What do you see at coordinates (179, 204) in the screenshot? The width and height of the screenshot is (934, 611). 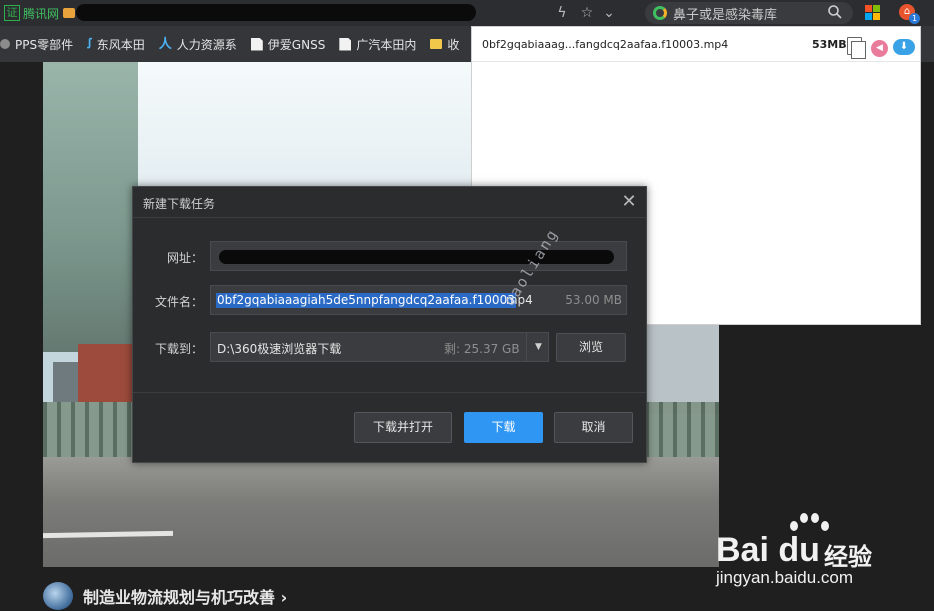 I see `dialog-title: 新建下载任务` at bounding box center [179, 204].